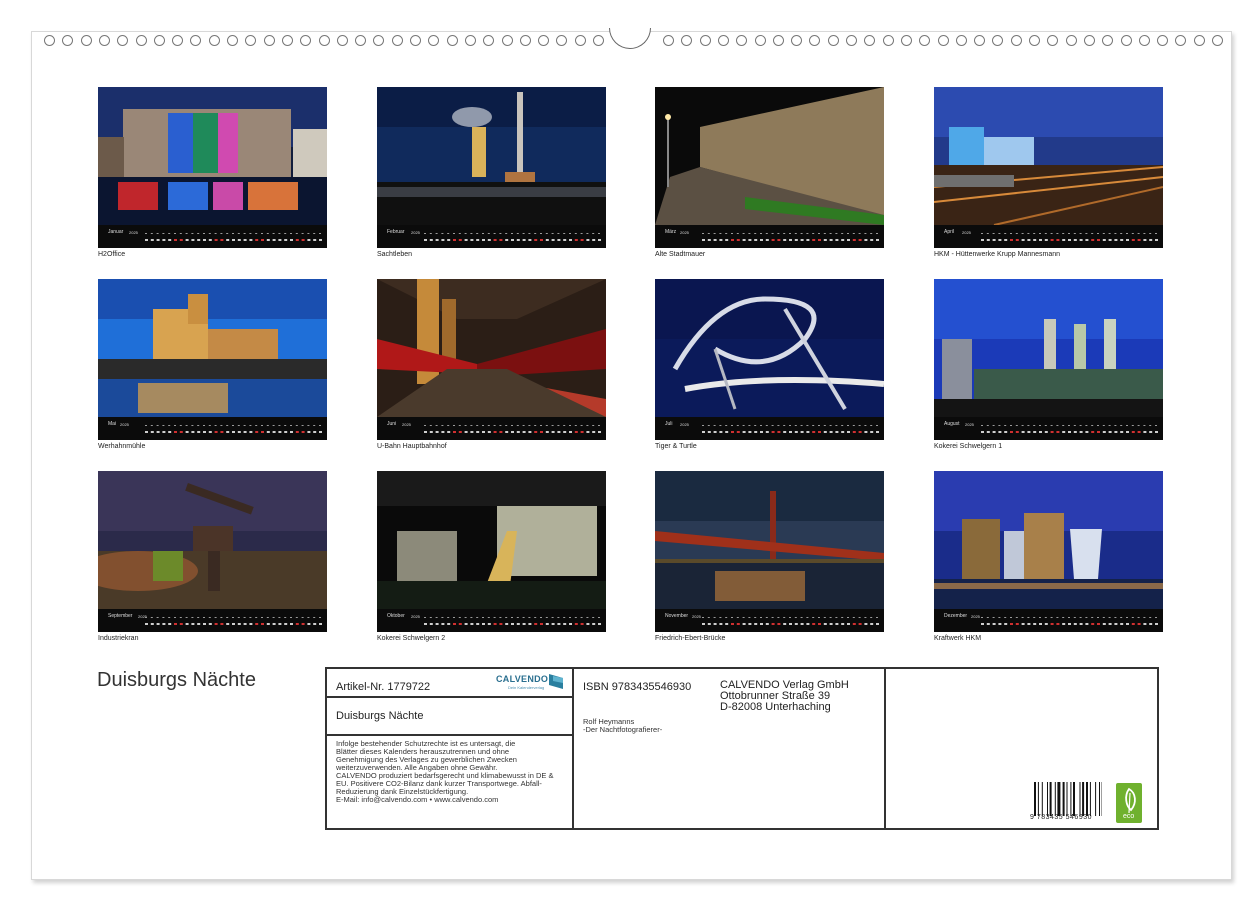 The height and width of the screenshot is (908, 1260). I want to click on photo-caption: H2Office, so click(111, 254).